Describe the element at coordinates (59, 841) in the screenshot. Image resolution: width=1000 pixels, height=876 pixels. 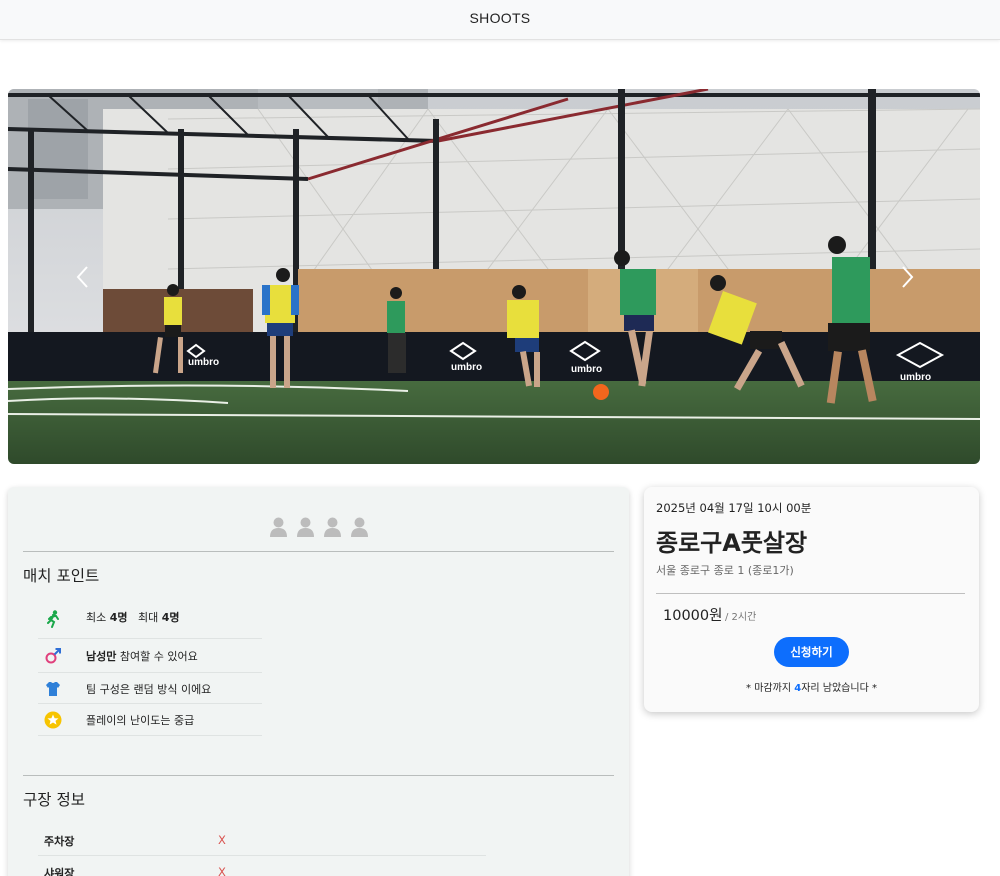
I see `facility-label: 주차장` at that location.